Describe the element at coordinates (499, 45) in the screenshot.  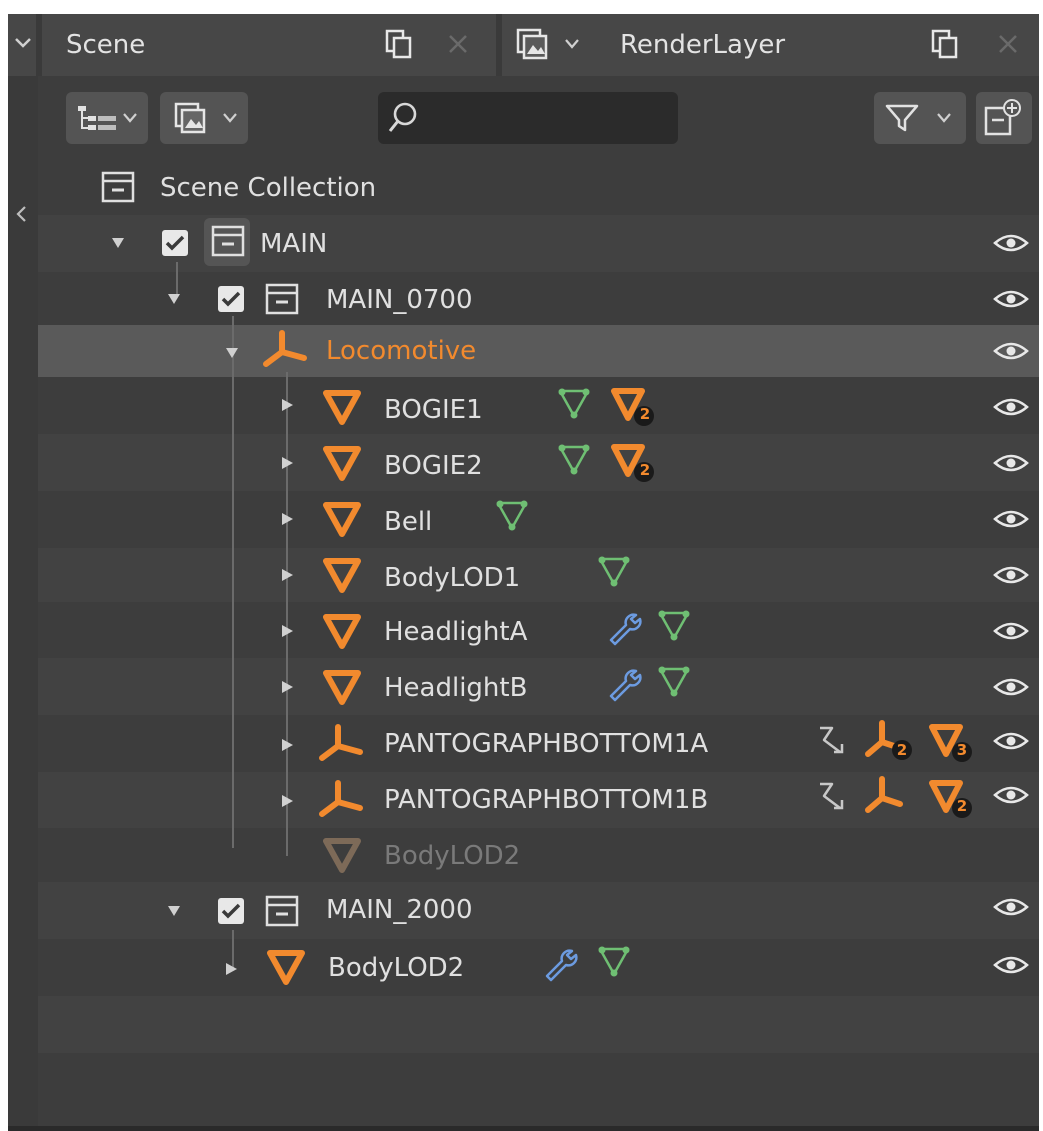
I see `header-separator` at that location.